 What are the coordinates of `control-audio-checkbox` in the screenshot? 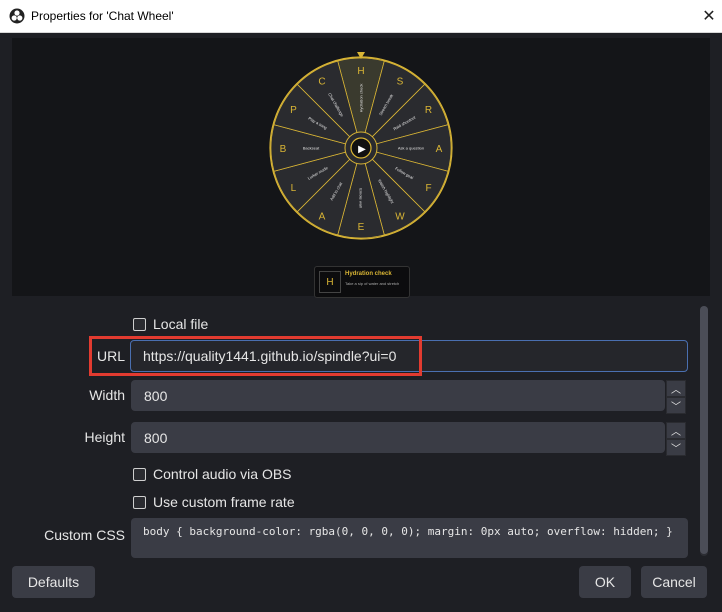 It's located at (139, 474).